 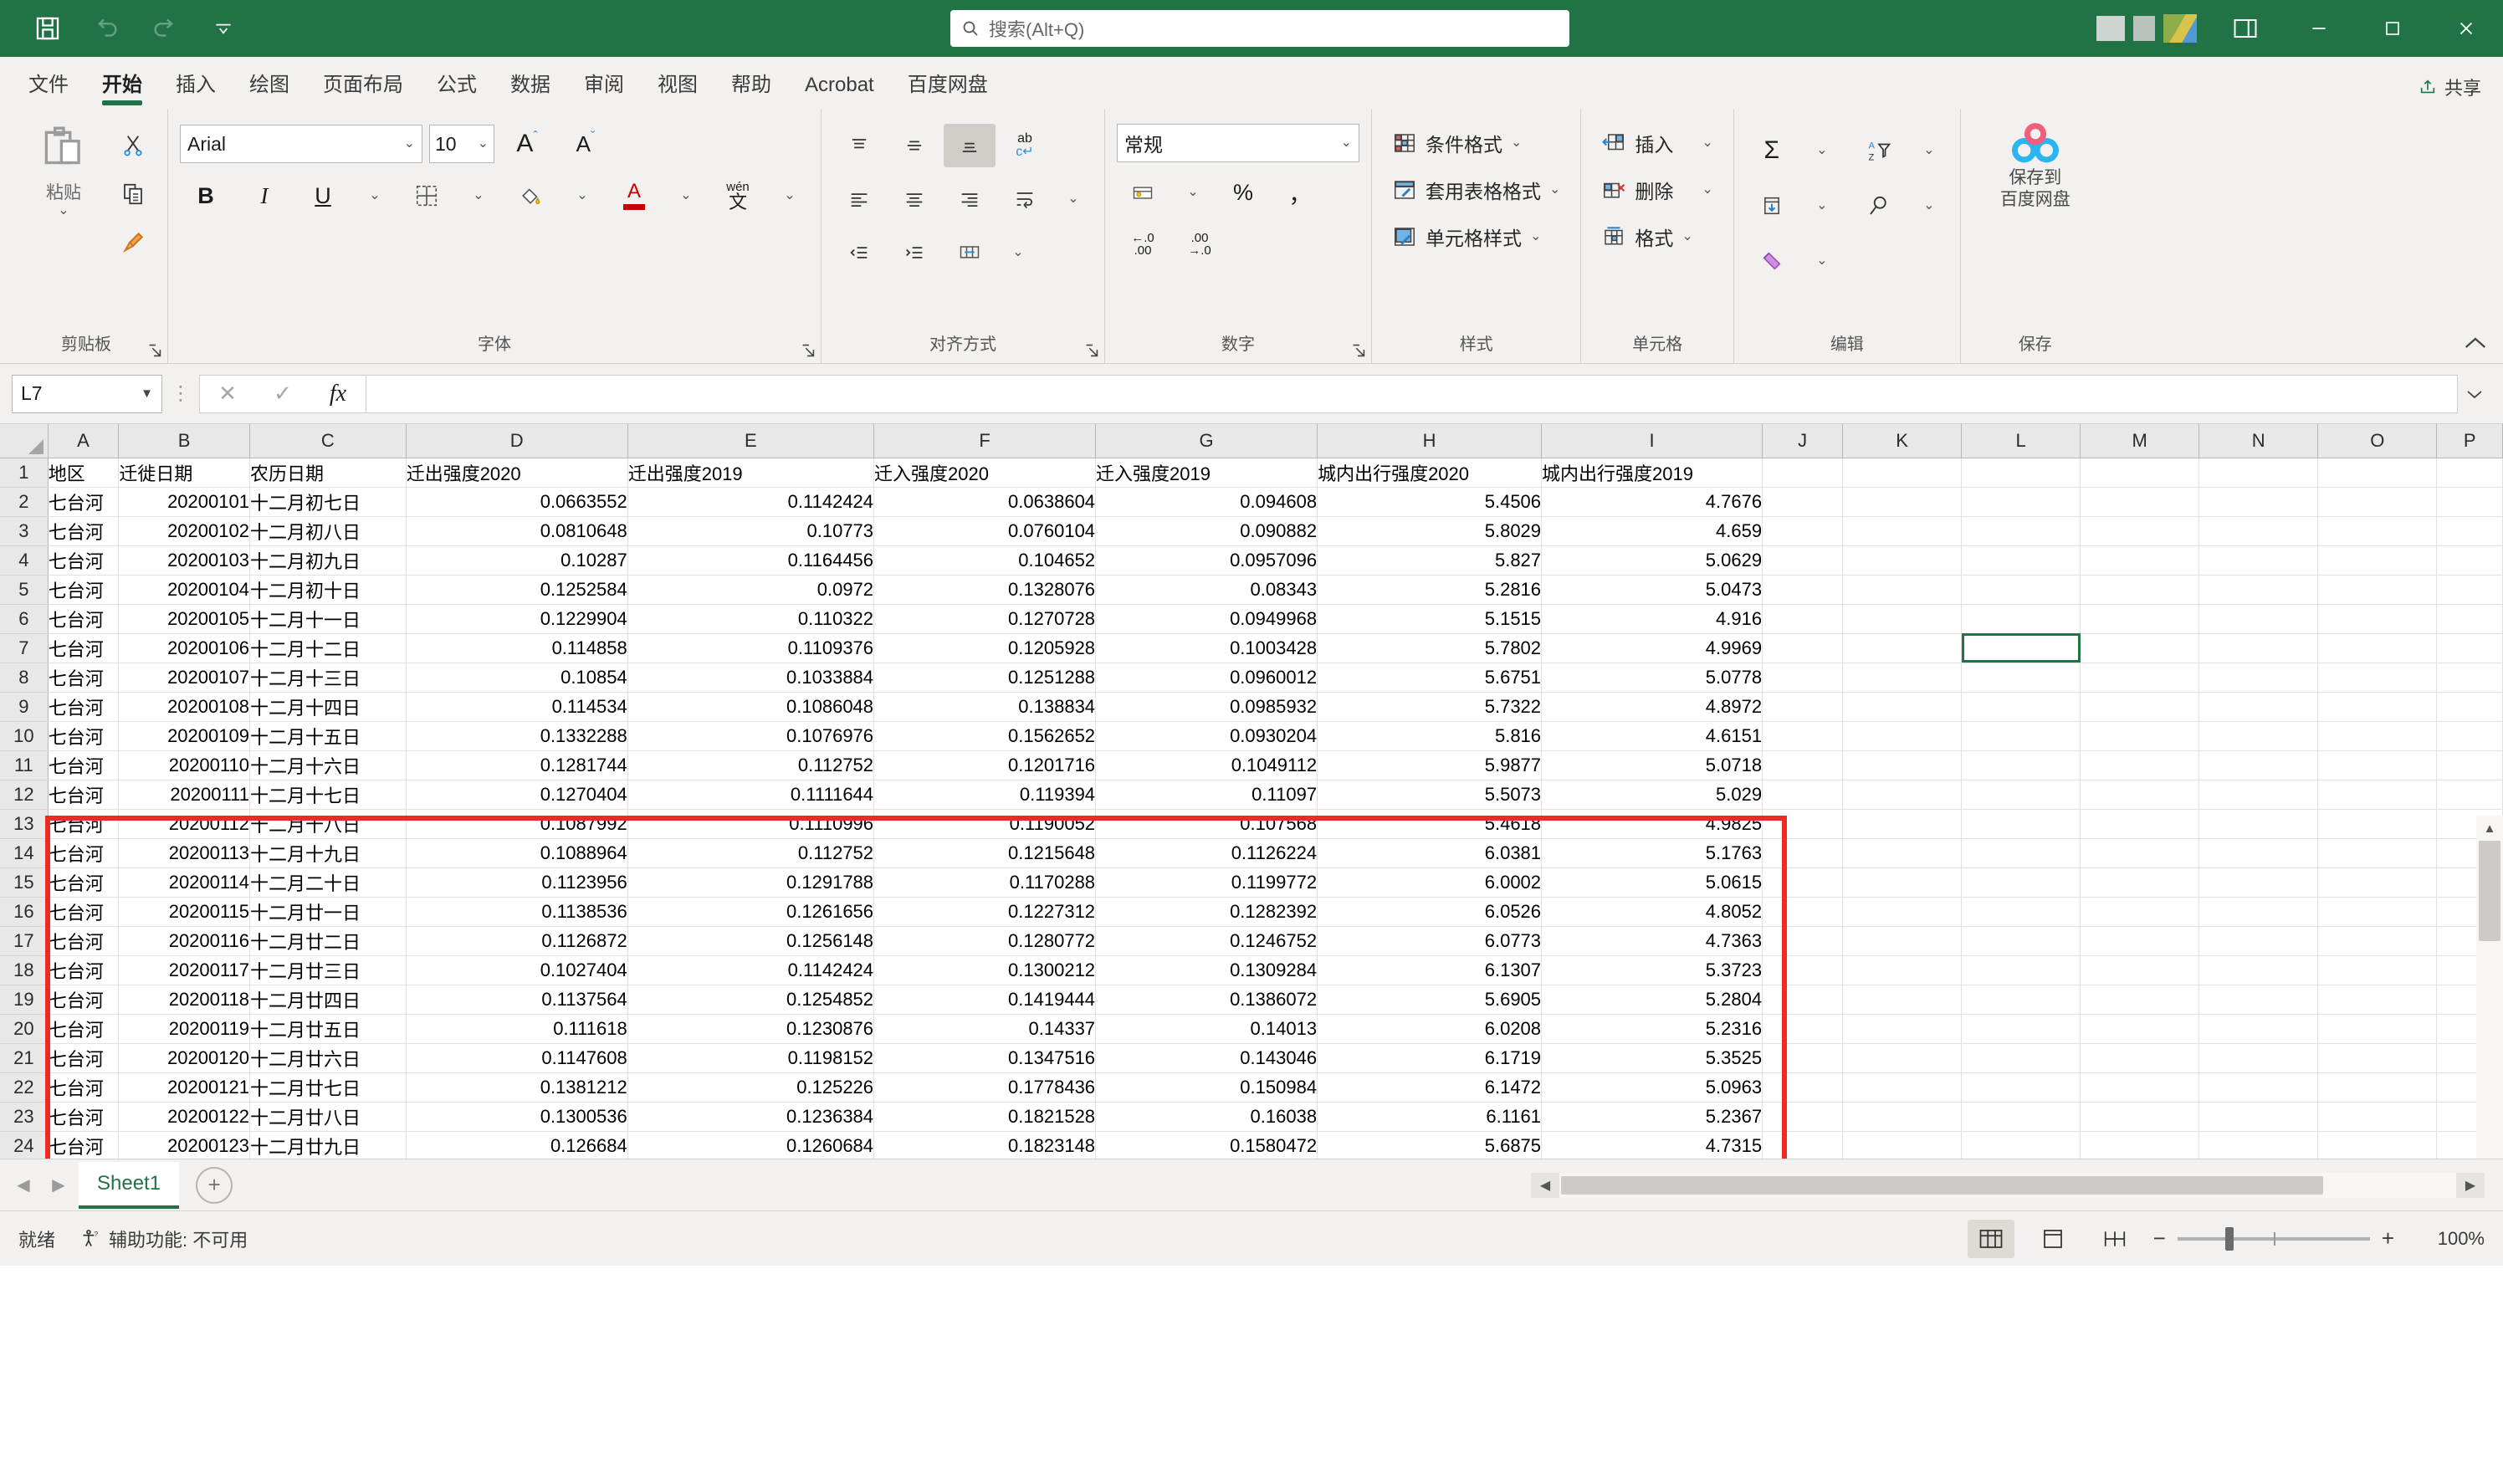 What do you see at coordinates (1803, 736) in the screenshot?
I see `cell-J10` at bounding box center [1803, 736].